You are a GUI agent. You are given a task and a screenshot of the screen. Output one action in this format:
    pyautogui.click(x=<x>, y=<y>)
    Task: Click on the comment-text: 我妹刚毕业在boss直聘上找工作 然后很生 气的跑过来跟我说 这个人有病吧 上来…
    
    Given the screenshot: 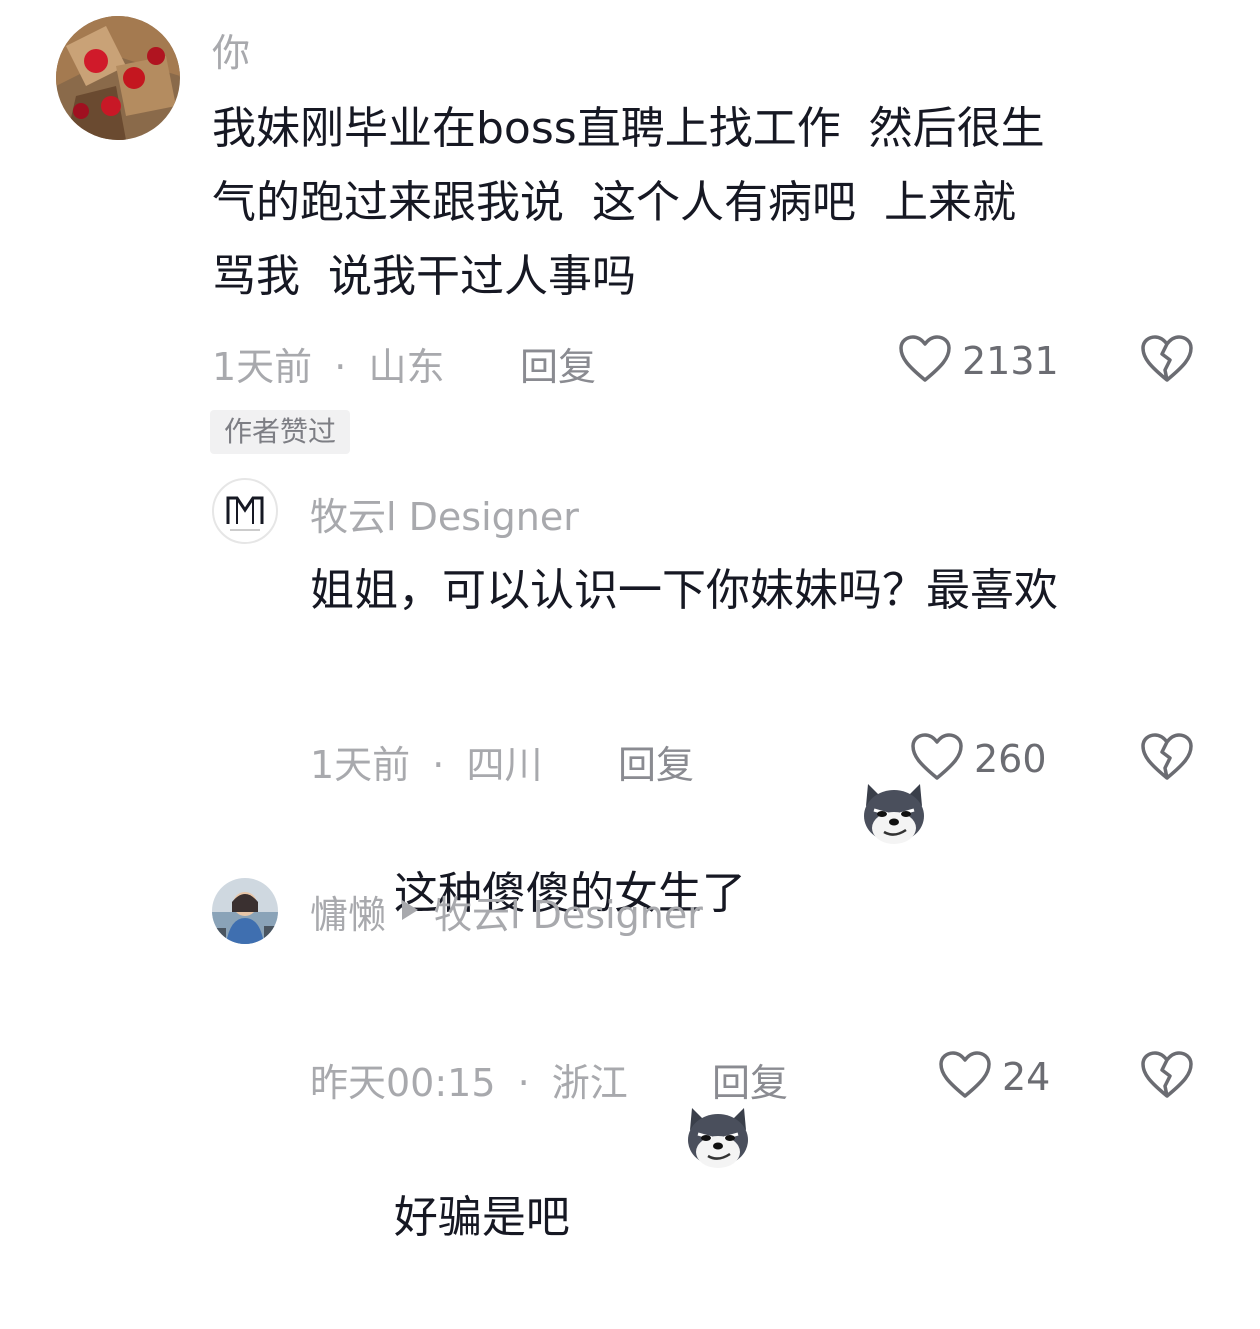 What is the action you would take?
    pyautogui.click(x=717, y=203)
    